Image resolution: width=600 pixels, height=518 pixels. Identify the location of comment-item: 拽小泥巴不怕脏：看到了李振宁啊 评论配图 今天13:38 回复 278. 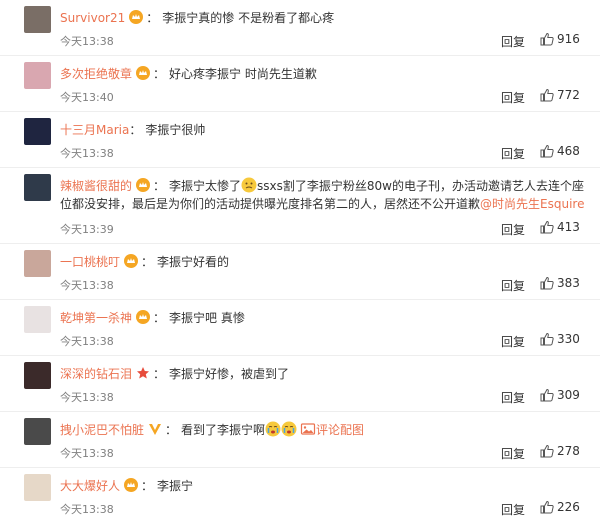
(300, 440).